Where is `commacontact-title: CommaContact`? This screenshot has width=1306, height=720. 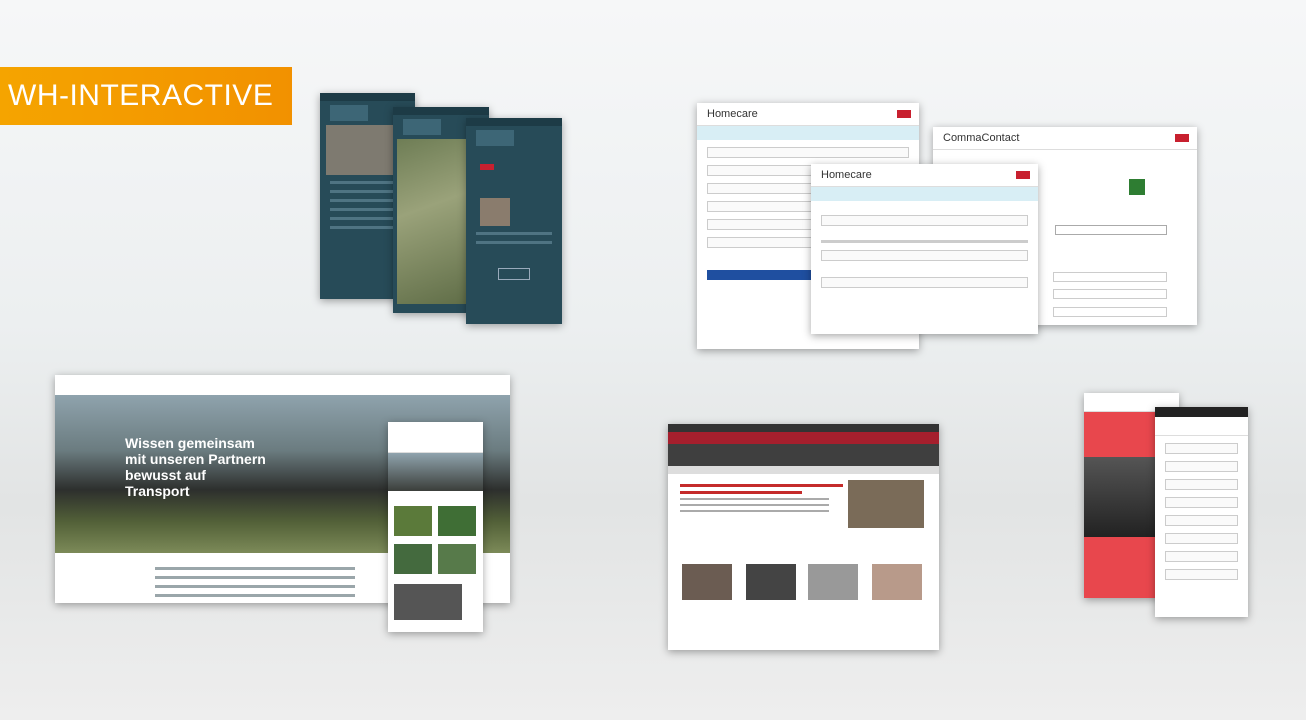
commacontact-title: CommaContact is located at coordinates (1065, 138).